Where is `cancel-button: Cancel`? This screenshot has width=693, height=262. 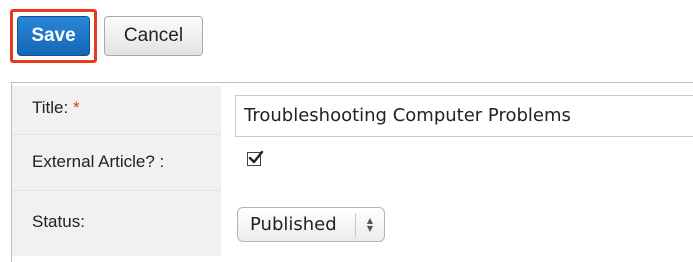 cancel-button: Cancel is located at coordinates (153, 36).